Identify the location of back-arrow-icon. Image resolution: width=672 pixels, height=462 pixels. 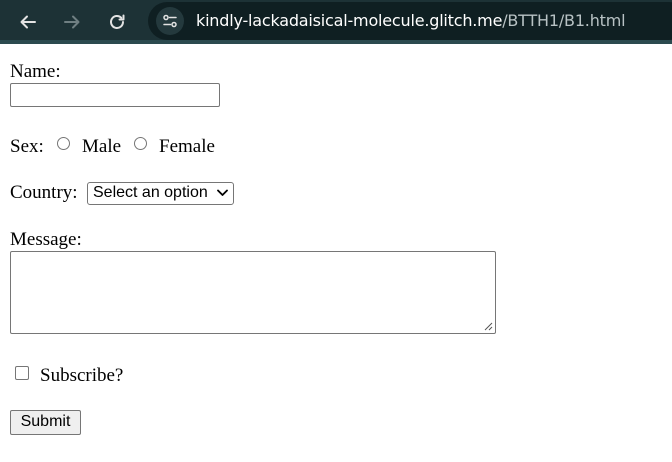
(28, 22).